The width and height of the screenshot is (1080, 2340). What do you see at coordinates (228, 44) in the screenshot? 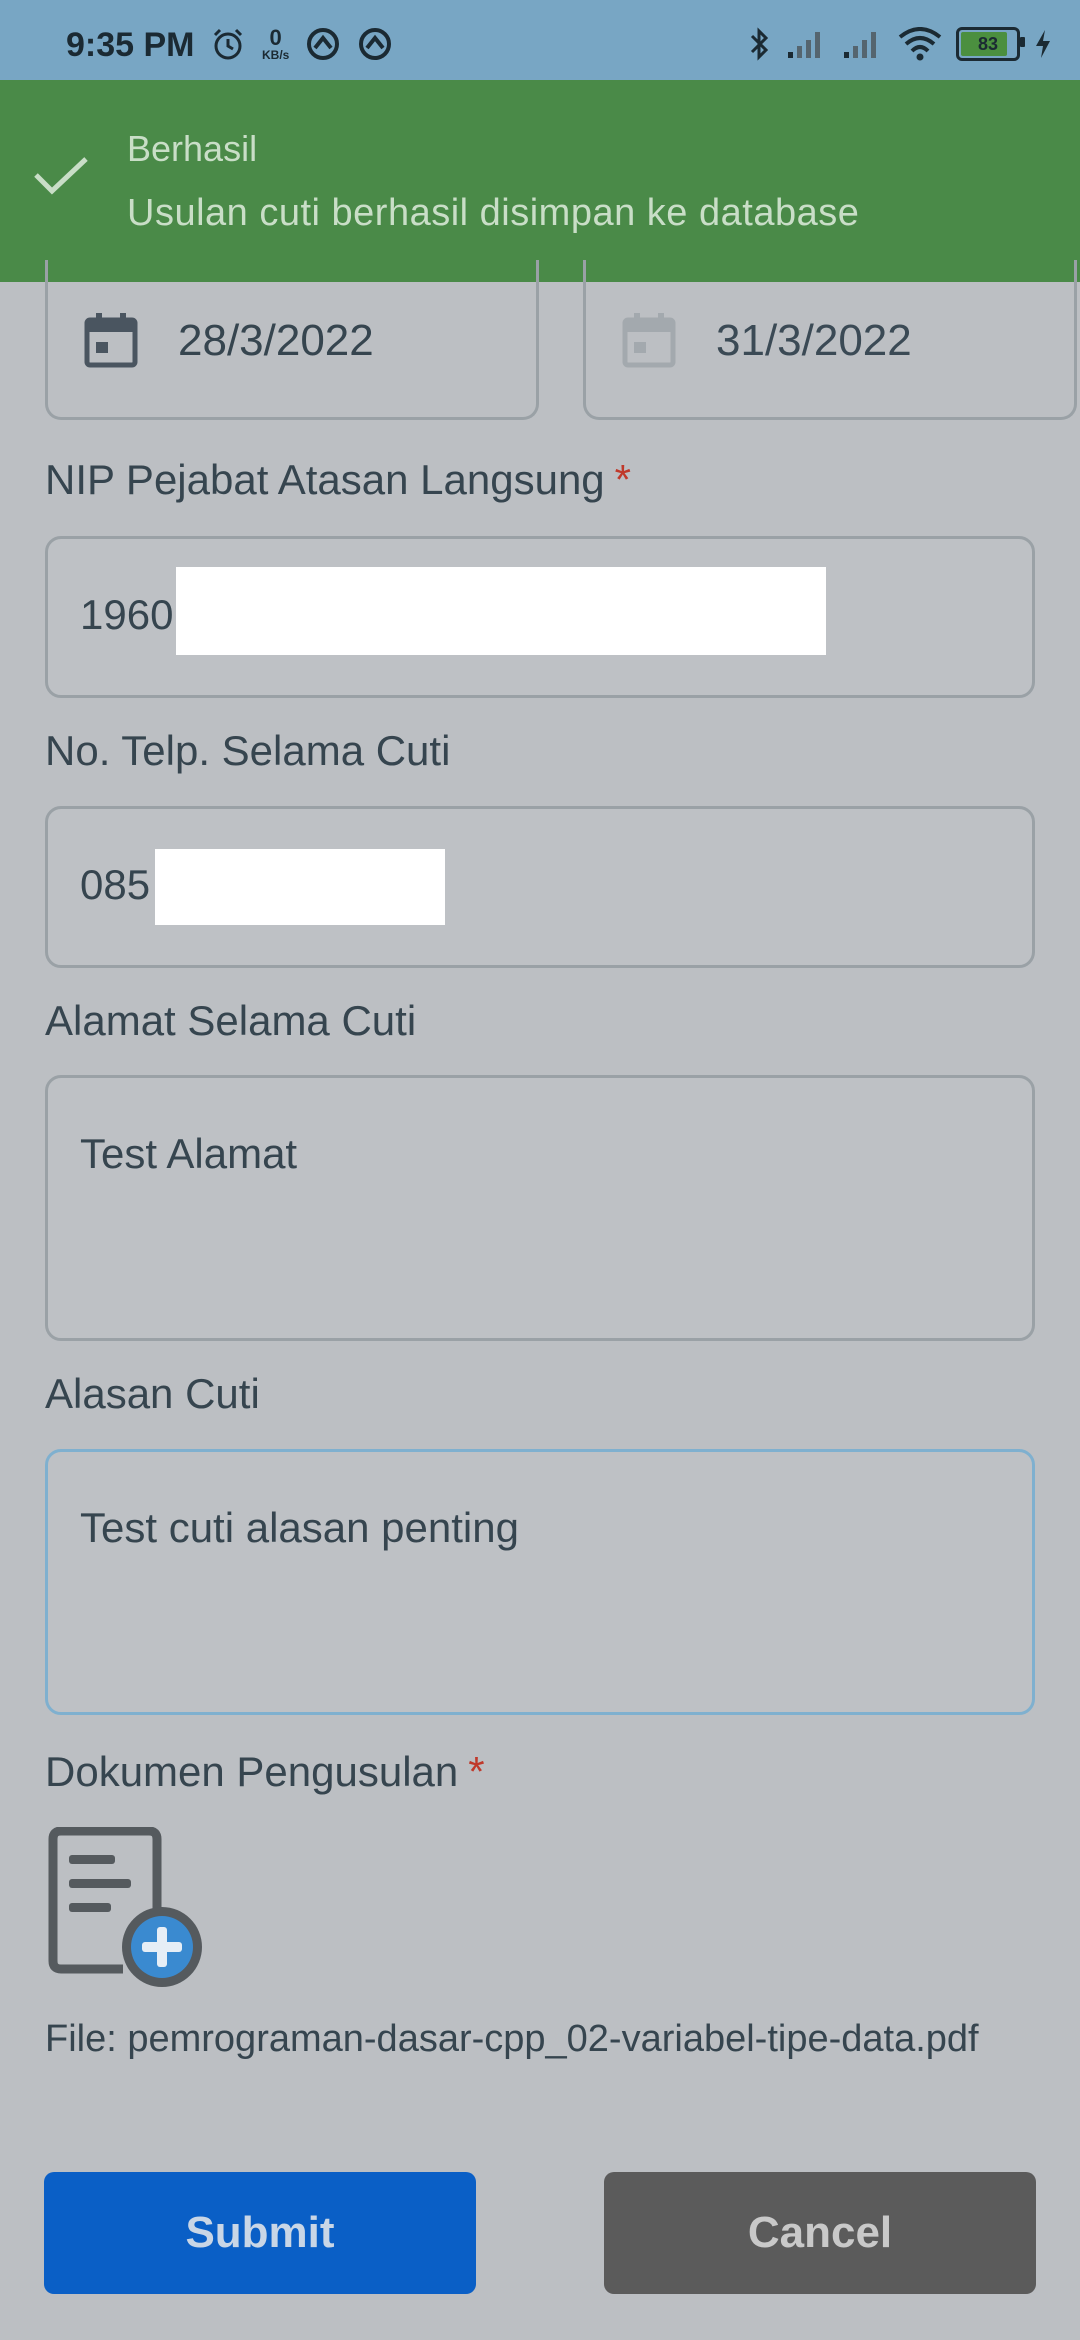
I see `alarm-icon` at bounding box center [228, 44].